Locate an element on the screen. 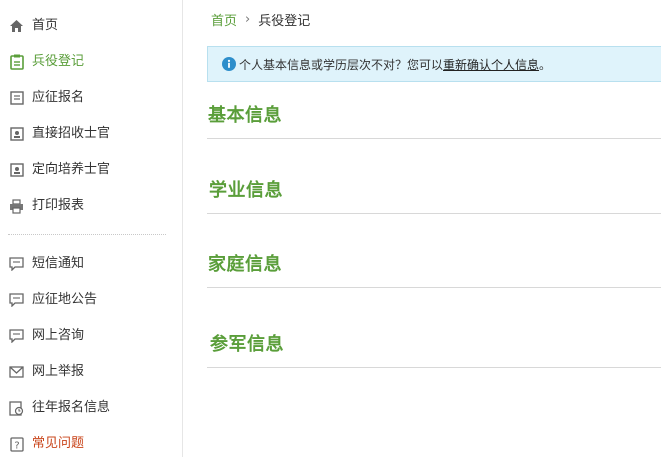 This screenshot has height=457, width=661. section-title: 家庭信息 is located at coordinates (245, 264).